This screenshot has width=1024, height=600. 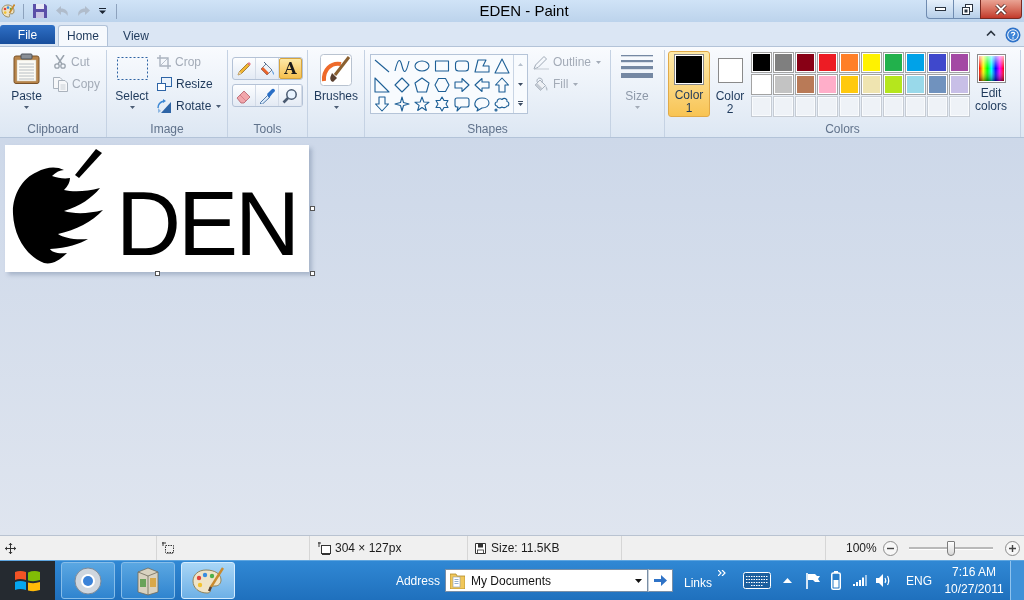 What do you see at coordinates (525, 548) in the screenshot?
I see `file-size: Size: 11.5KB` at bounding box center [525, 548].